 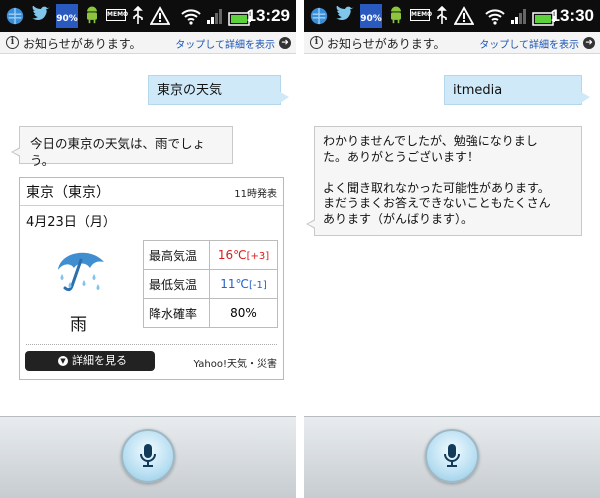 What do you see at coordinates (176, 313) in the screenshot?
I see `table-cell-label: 降水確率` at bounding box center [176, 313].